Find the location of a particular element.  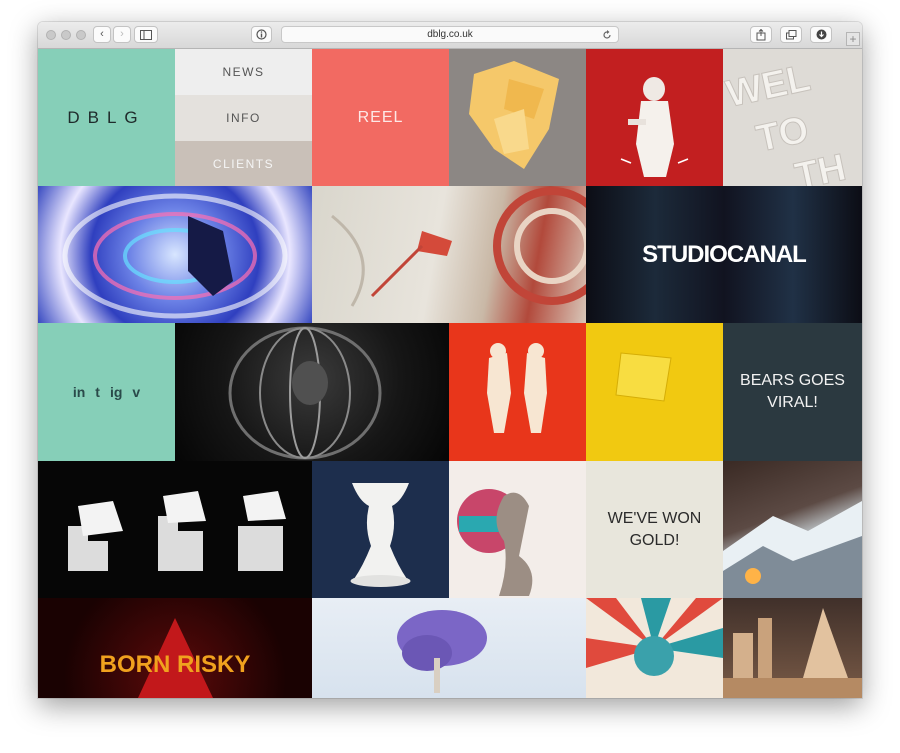

project-tile-purple-tree is located at coordinates (449, 648).